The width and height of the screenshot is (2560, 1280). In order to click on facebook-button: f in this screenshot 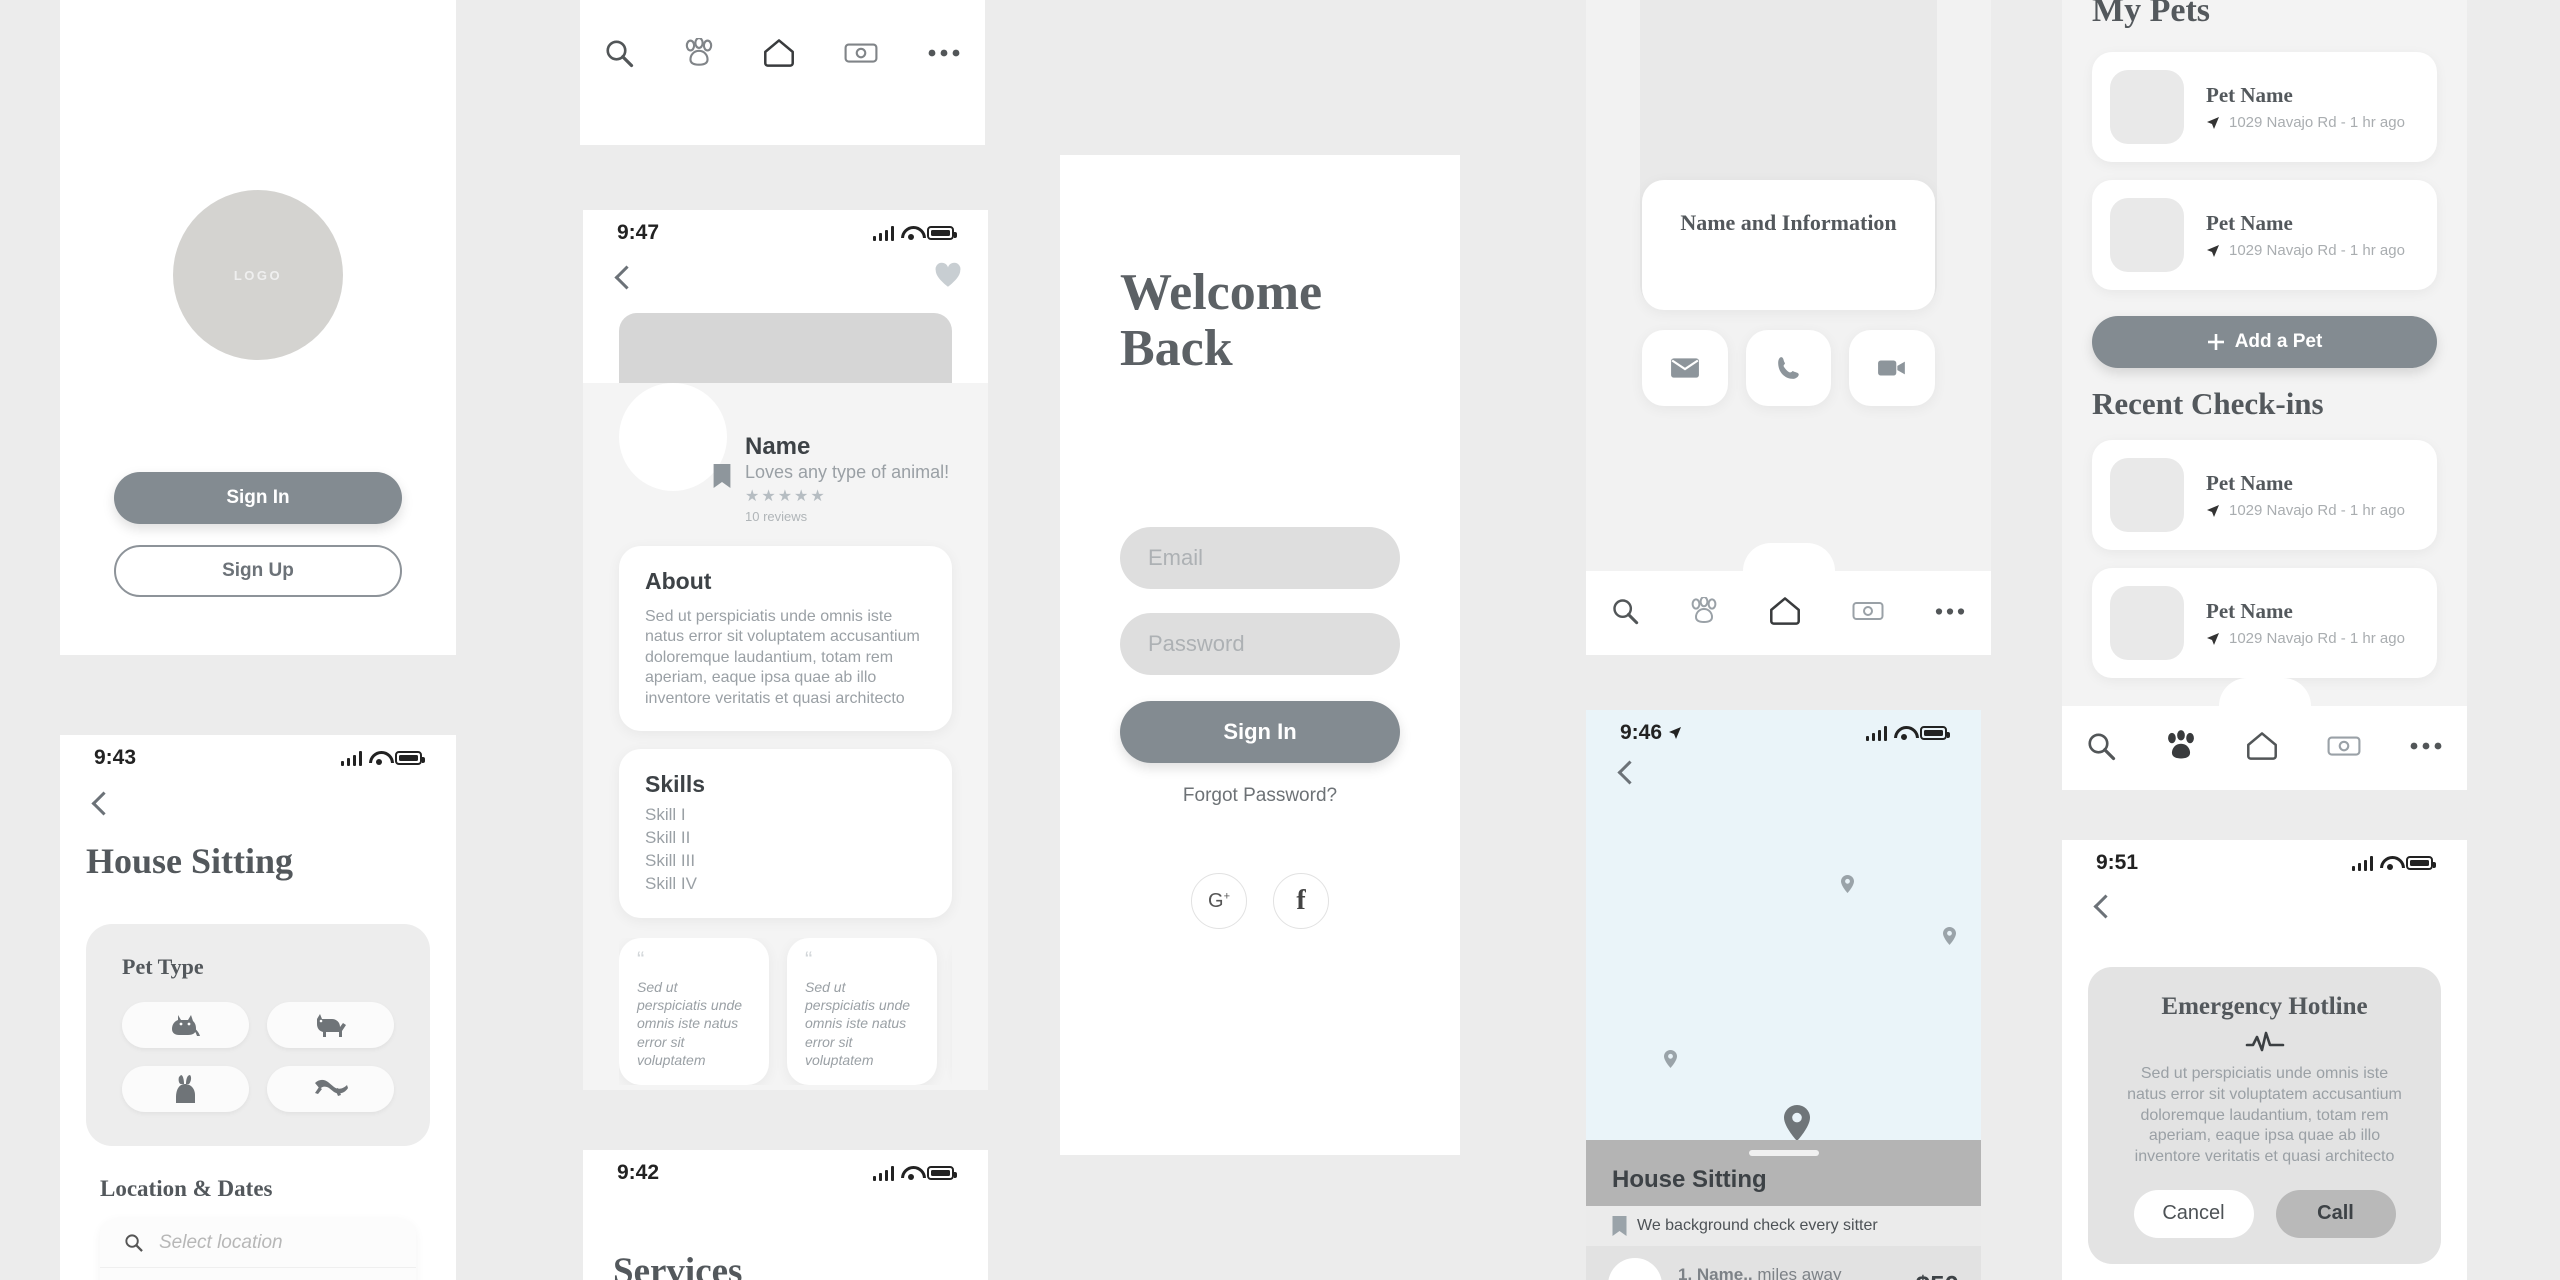, I will do `click(1301, 901)`.